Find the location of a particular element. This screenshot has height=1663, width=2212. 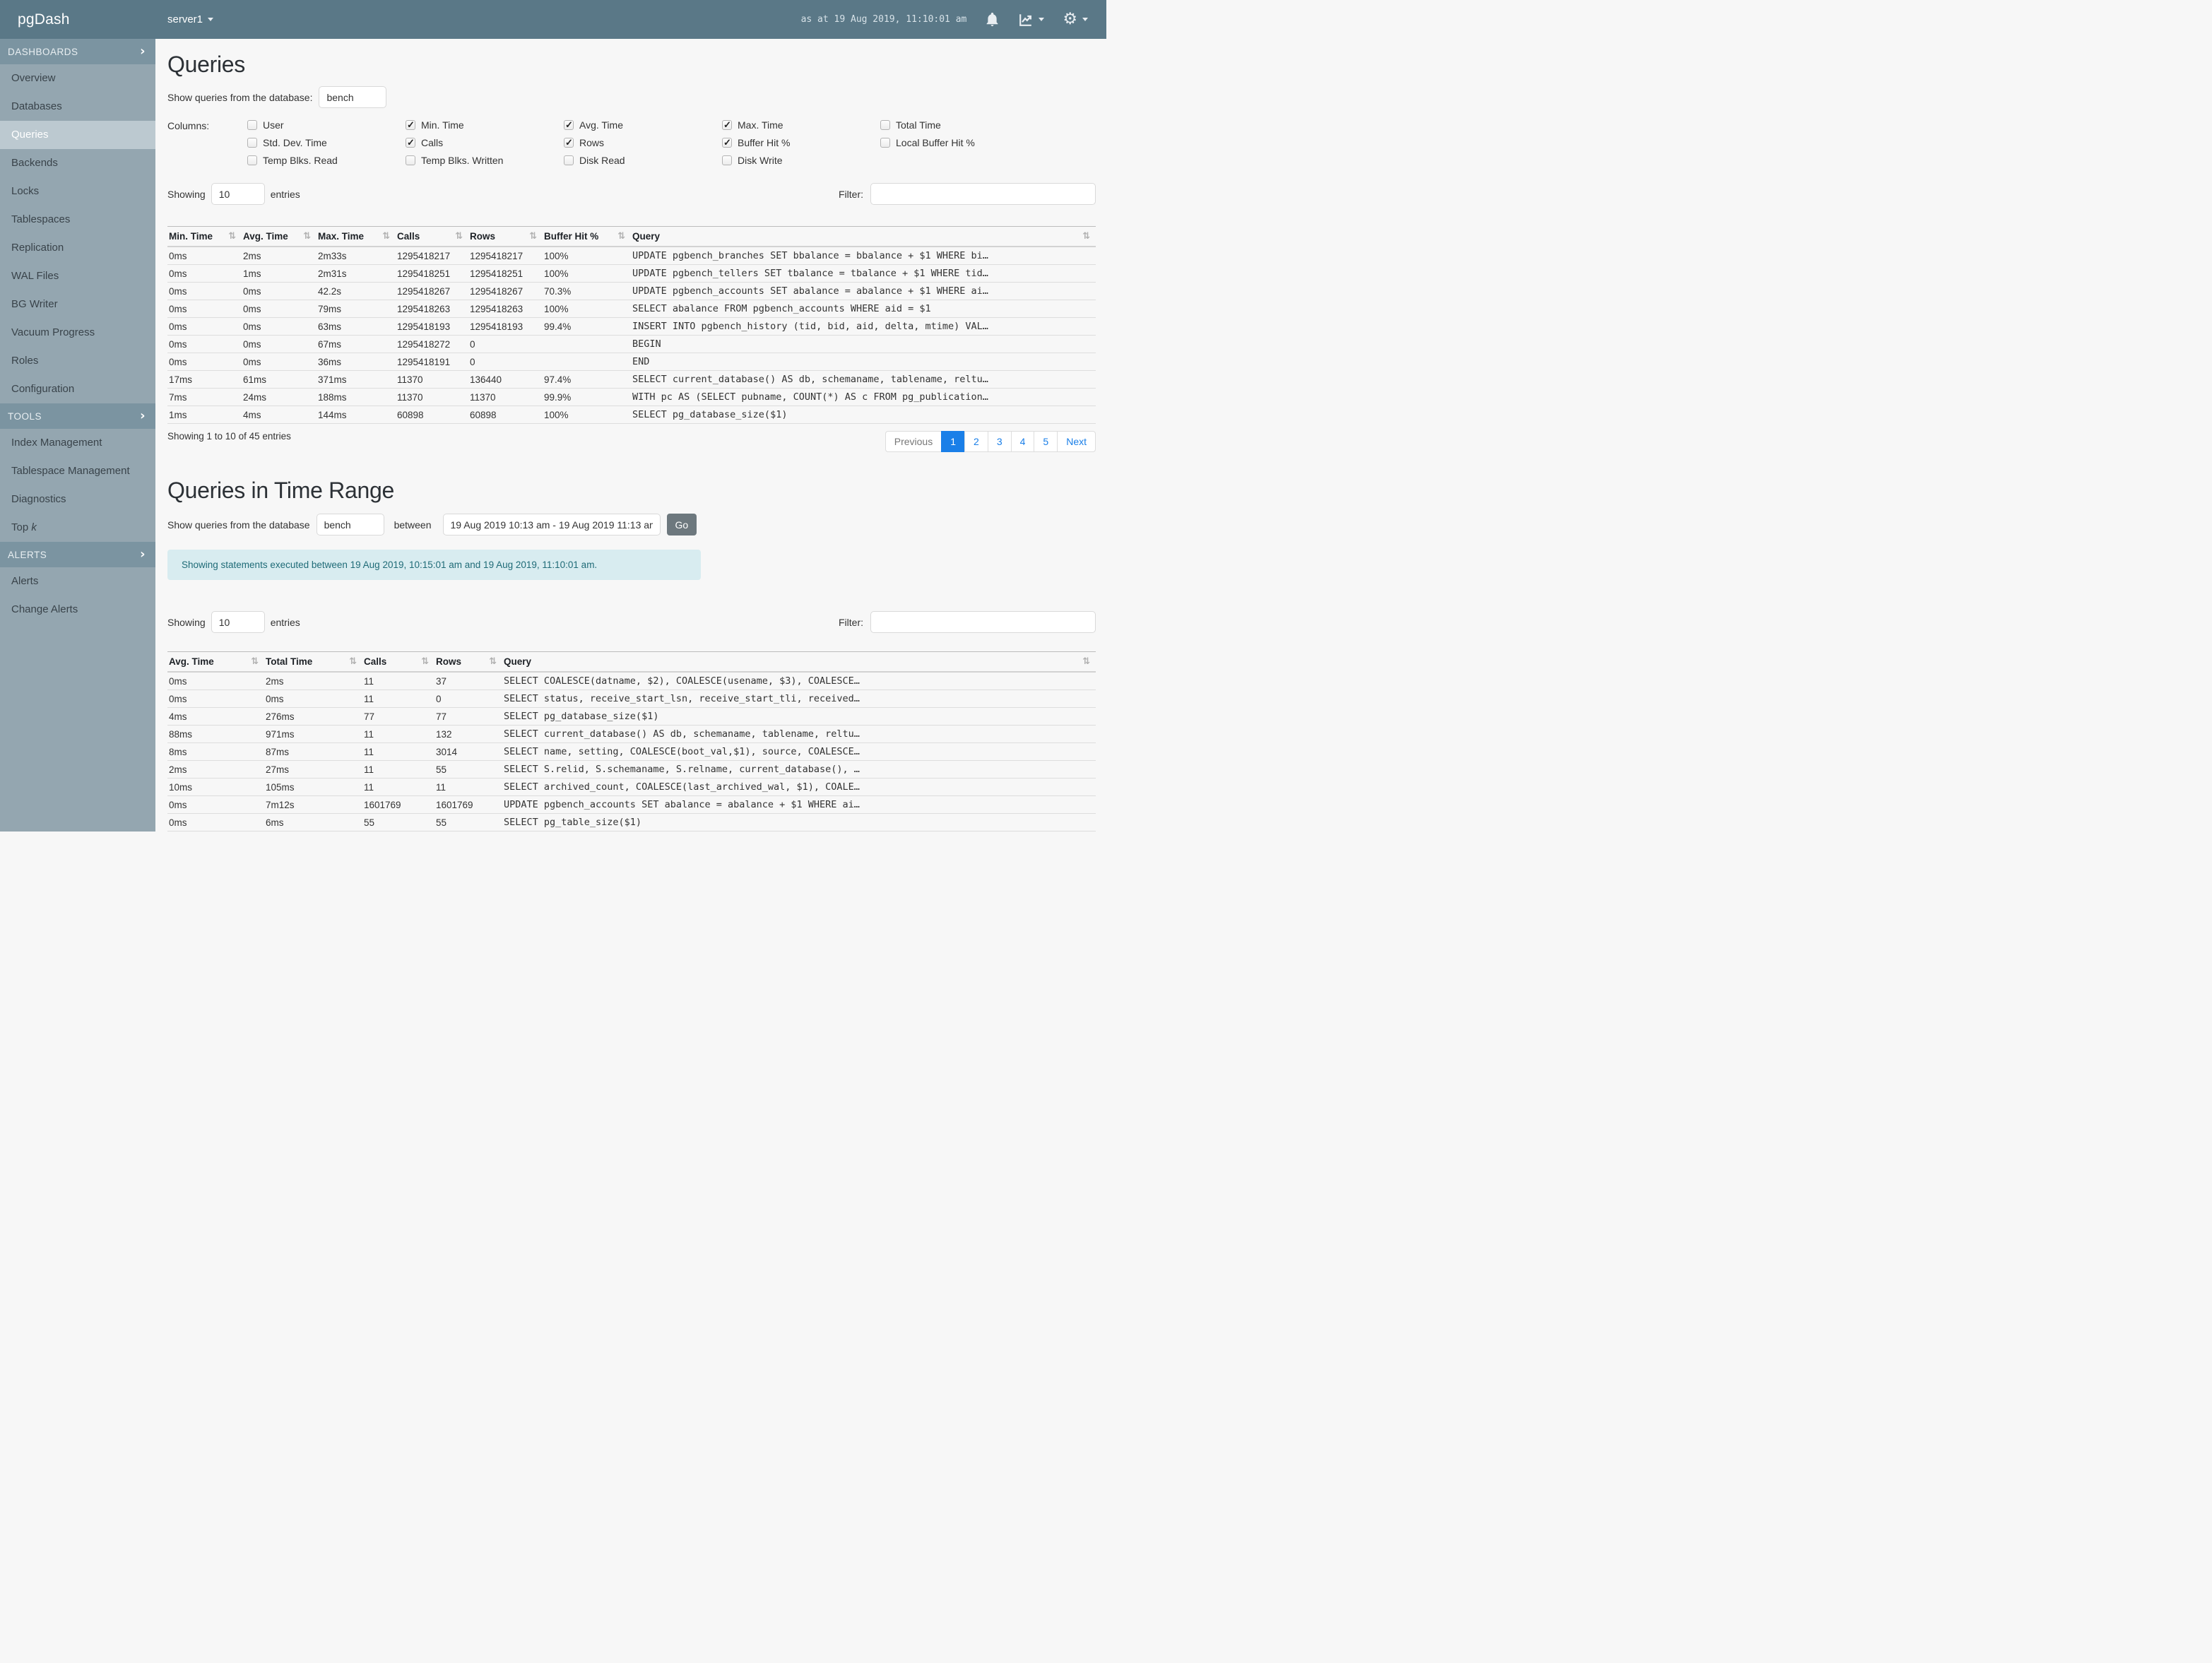

server-selector: server1 is located at coordinates (190, 19).